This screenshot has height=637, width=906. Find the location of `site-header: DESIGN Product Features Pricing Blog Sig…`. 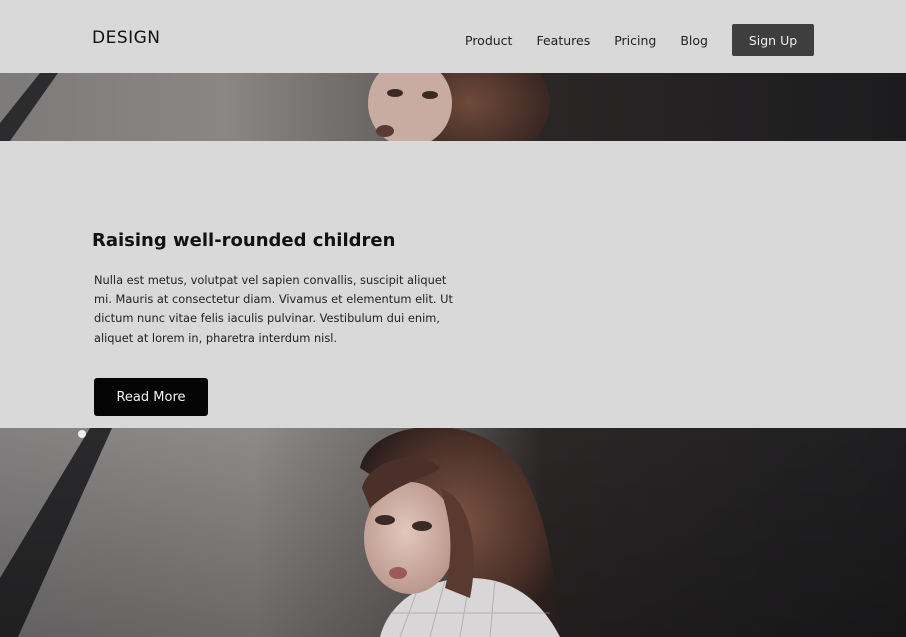

site-header: DESIGN Product Features Pricing Blog Sig… is located at coordinates (453, 36).